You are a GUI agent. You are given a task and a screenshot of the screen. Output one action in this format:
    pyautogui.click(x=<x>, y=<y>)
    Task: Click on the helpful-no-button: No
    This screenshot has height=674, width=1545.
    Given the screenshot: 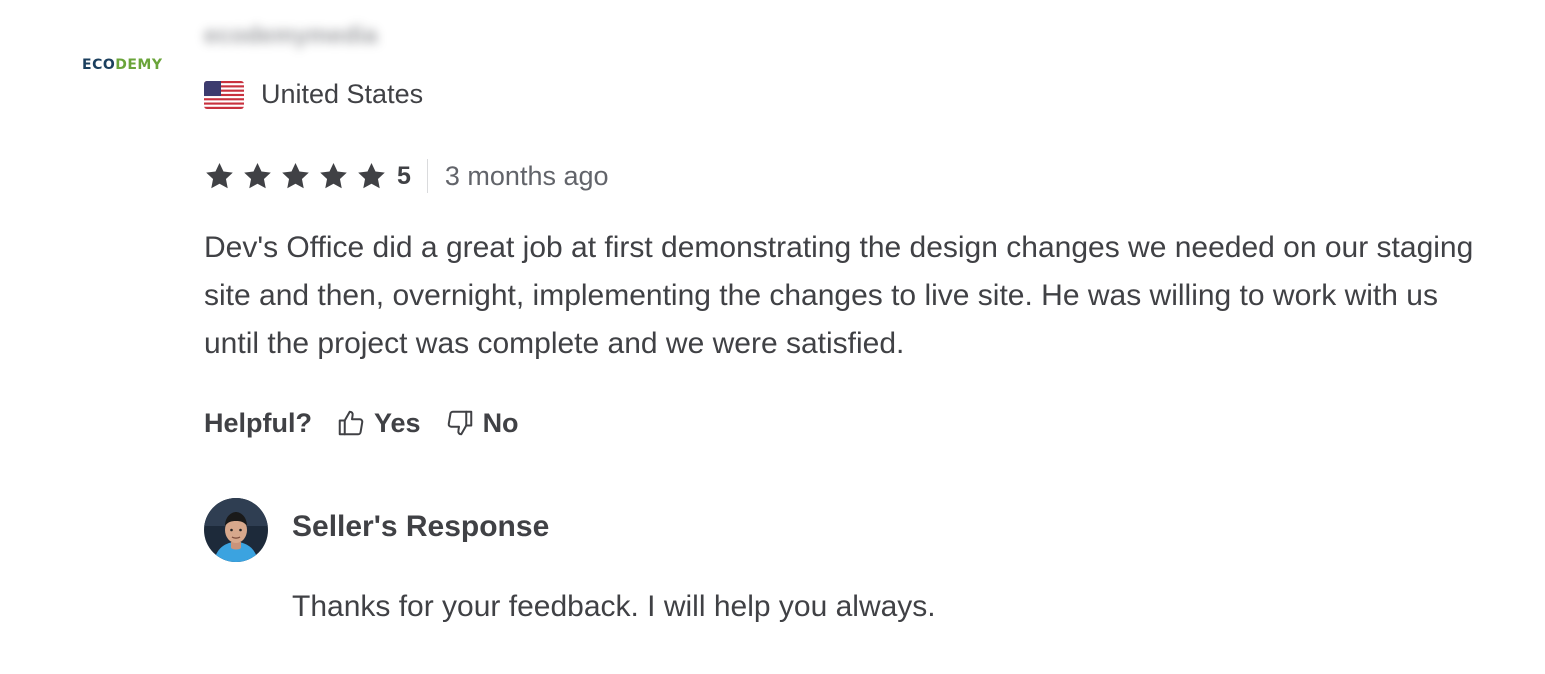 What is the action you would take?
    pyautogui.click(x=482, y=423)
    